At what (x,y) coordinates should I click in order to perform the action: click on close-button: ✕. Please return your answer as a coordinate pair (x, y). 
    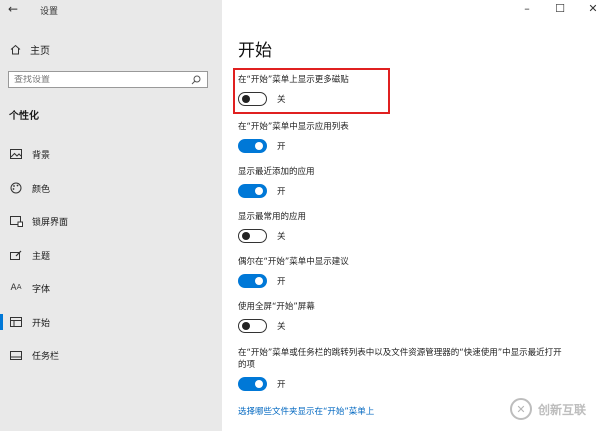
    Looking at the image, I should click on (593, 8).